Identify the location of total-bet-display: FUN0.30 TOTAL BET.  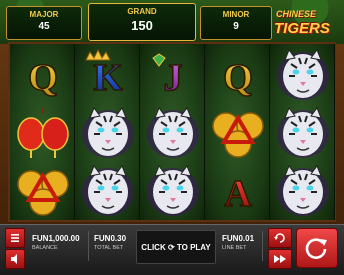
(114, 245).